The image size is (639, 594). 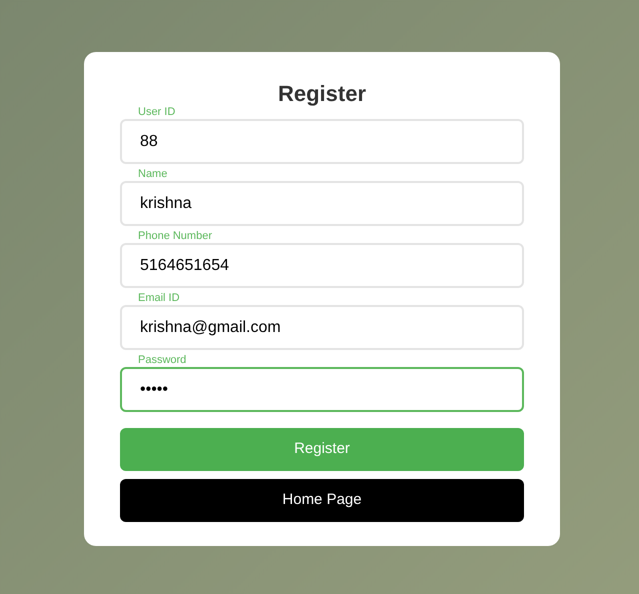 I want to click on input-field: krishna, so click(x=322, y=203).